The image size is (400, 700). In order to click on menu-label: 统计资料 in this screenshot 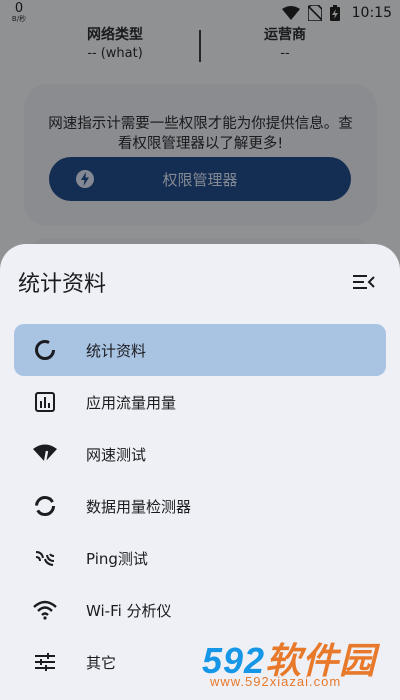, I will do `click(116, 350)`.